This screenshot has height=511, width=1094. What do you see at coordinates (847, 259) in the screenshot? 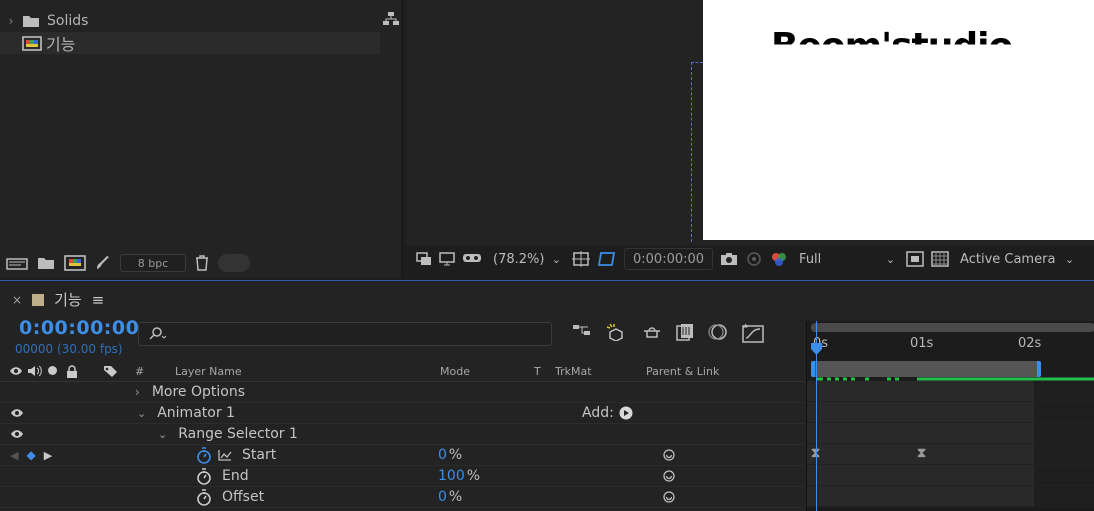
I see `resolution-dropdown: Full ⌄` at bounding box center [847, 259].